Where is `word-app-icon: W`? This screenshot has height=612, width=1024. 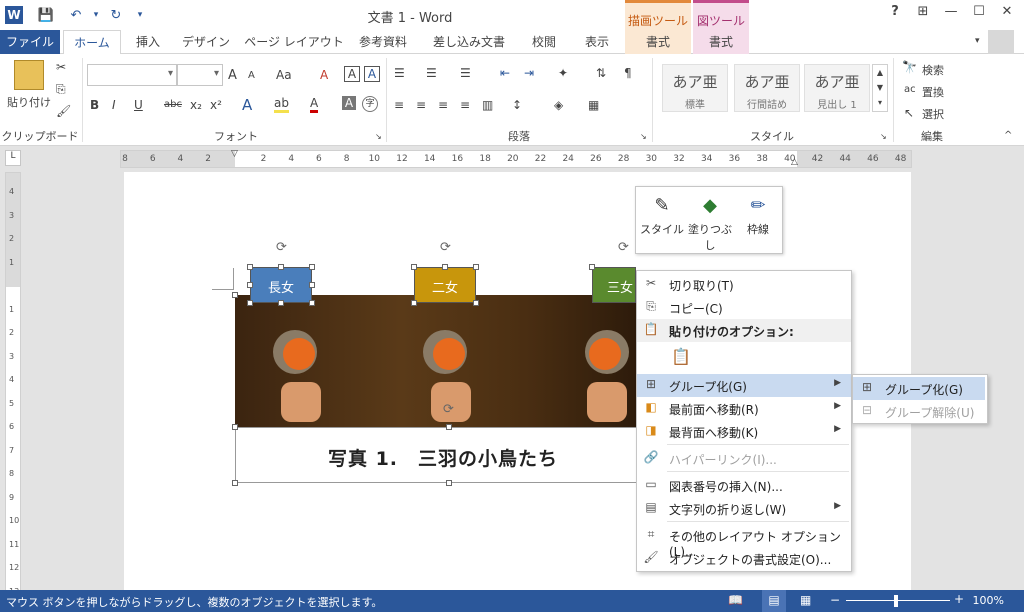 word-app-icon: W is located at coordinates (14, 15).